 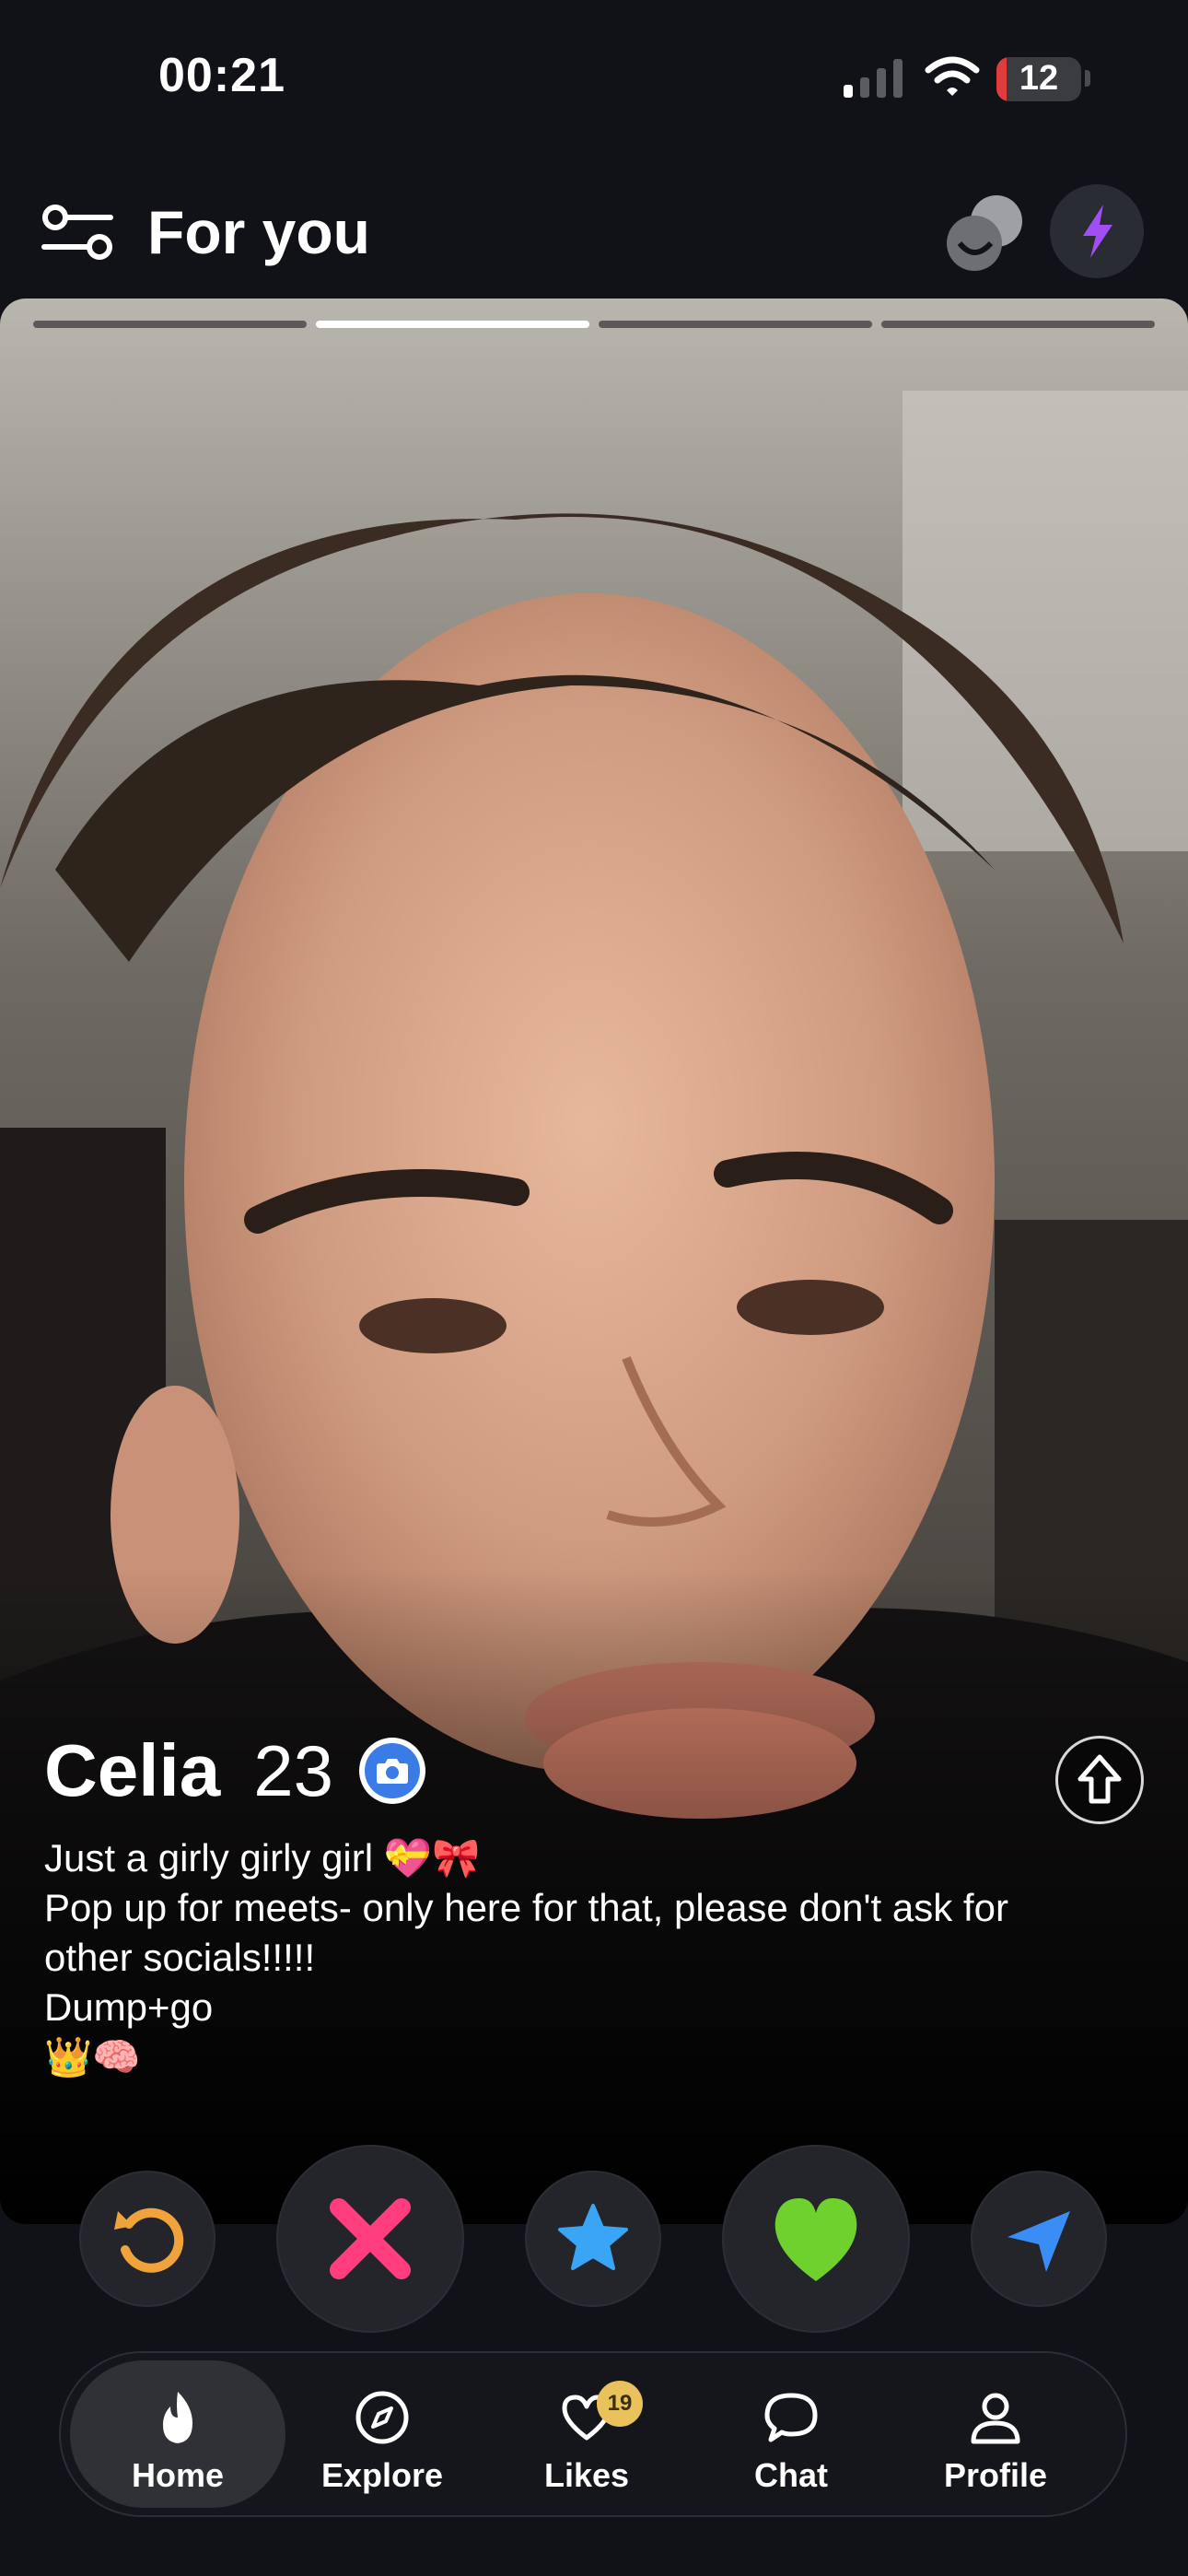 What do you see at coordinates (873, 78) in the screenshot?
I see `cellular-signal-icon` at bounding box center [873, 78].